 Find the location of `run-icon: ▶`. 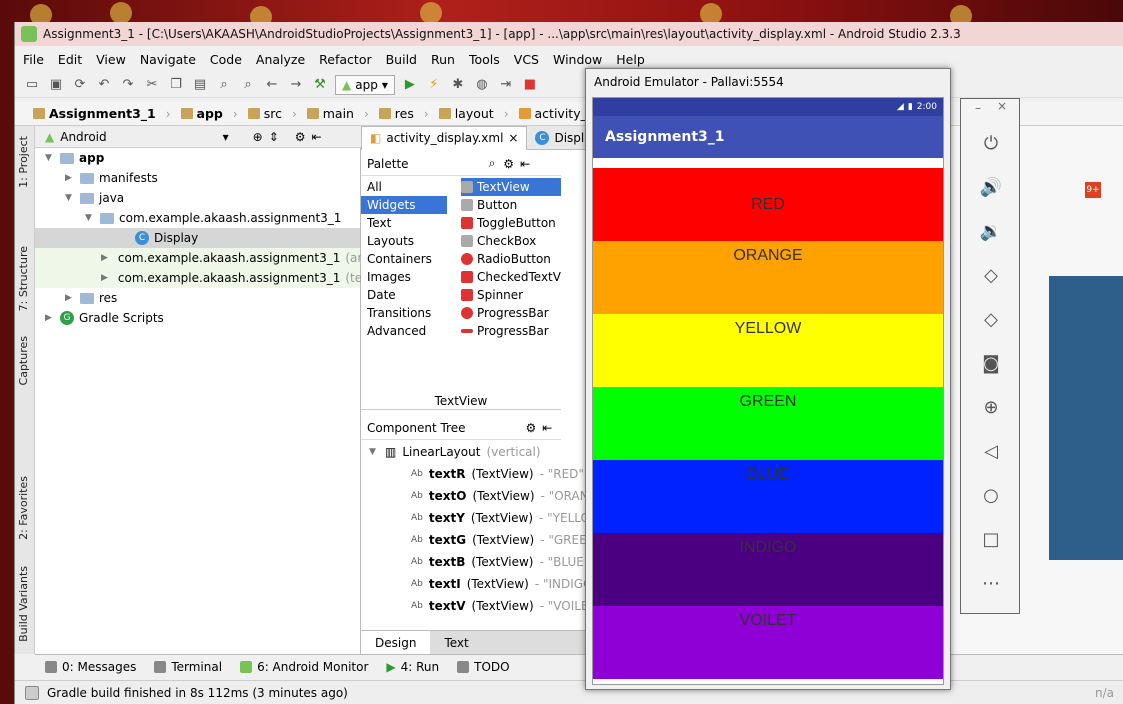

run-icon: ▶ is located at coordinates (410, 85).